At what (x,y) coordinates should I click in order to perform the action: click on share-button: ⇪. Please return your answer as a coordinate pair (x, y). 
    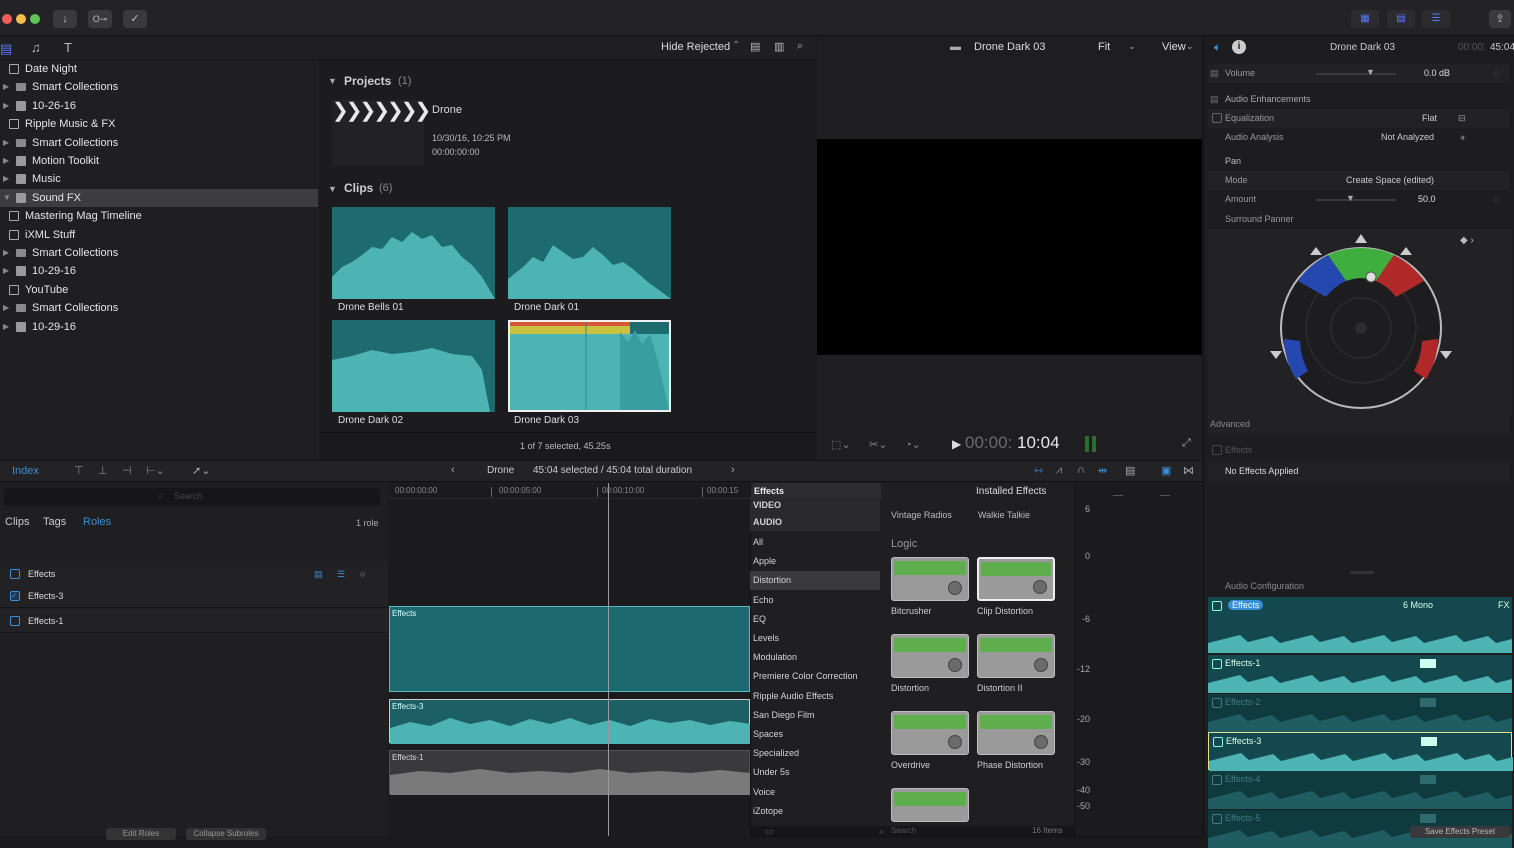
    Looking at the image, I should click on (1500, 19).